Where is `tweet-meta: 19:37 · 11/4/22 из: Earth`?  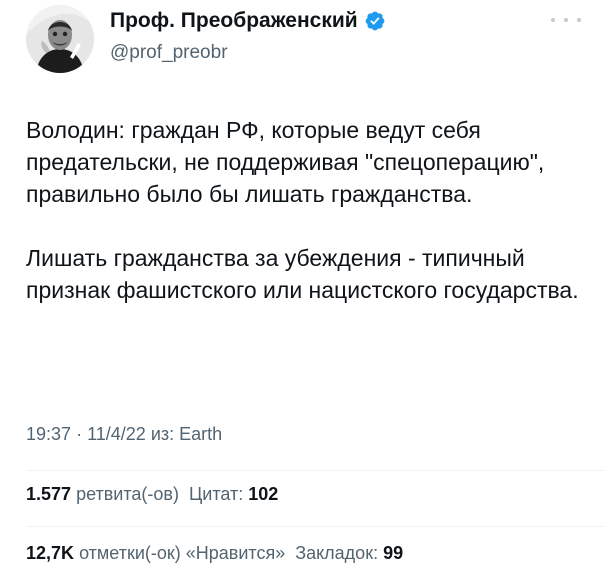 tweet-meta: 19:37 · 11/4/22 из: Earth is located at coordinates (124, 434).